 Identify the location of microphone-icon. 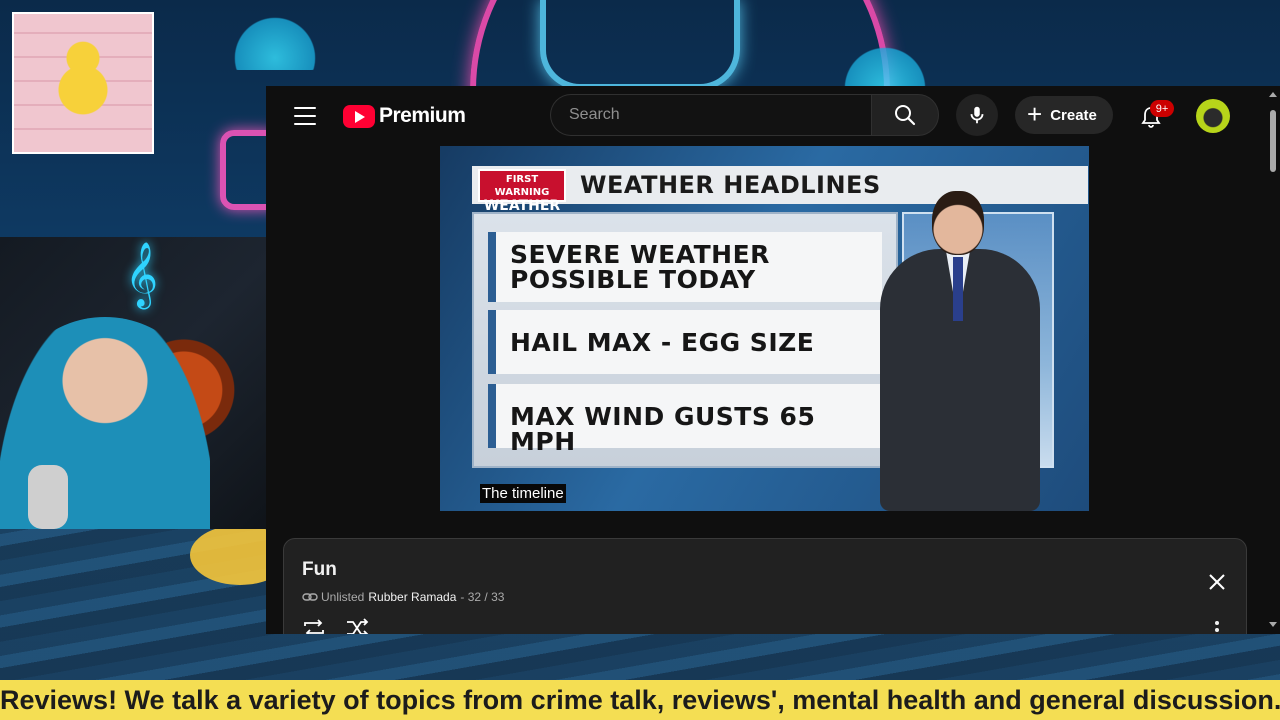
(977, 115).